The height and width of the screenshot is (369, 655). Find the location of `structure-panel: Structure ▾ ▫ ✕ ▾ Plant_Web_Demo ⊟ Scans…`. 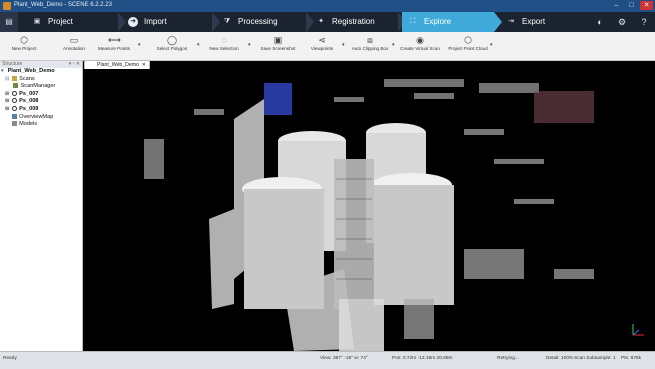

structure-panel: Structure ▾ ▫ ✕ ▾ Plant_Web_Demo ⊟ Scans… is located at coordinates (41, 206).